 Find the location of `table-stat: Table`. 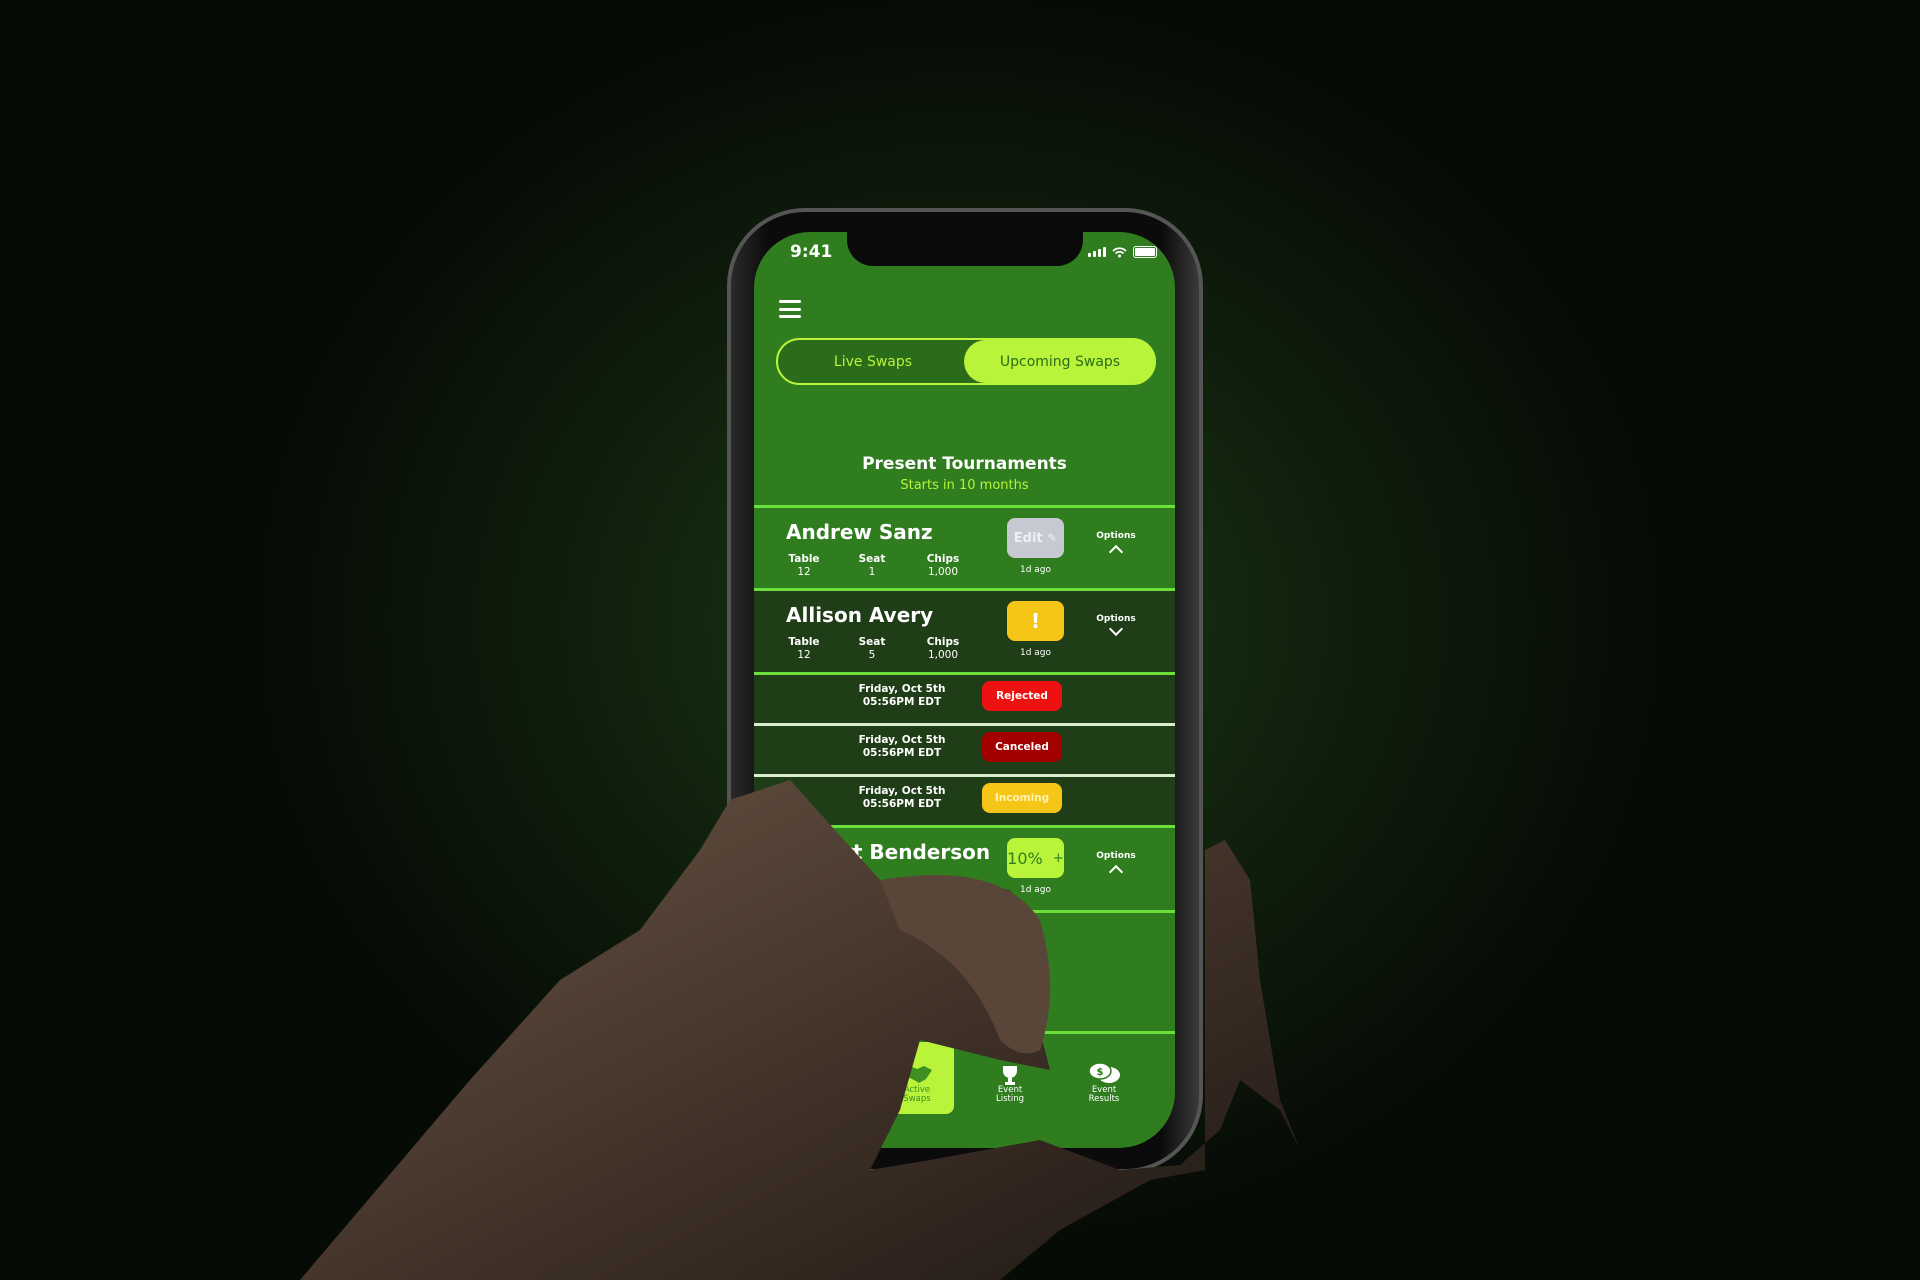

table-stat: Table is located at coordinates (804, 879).